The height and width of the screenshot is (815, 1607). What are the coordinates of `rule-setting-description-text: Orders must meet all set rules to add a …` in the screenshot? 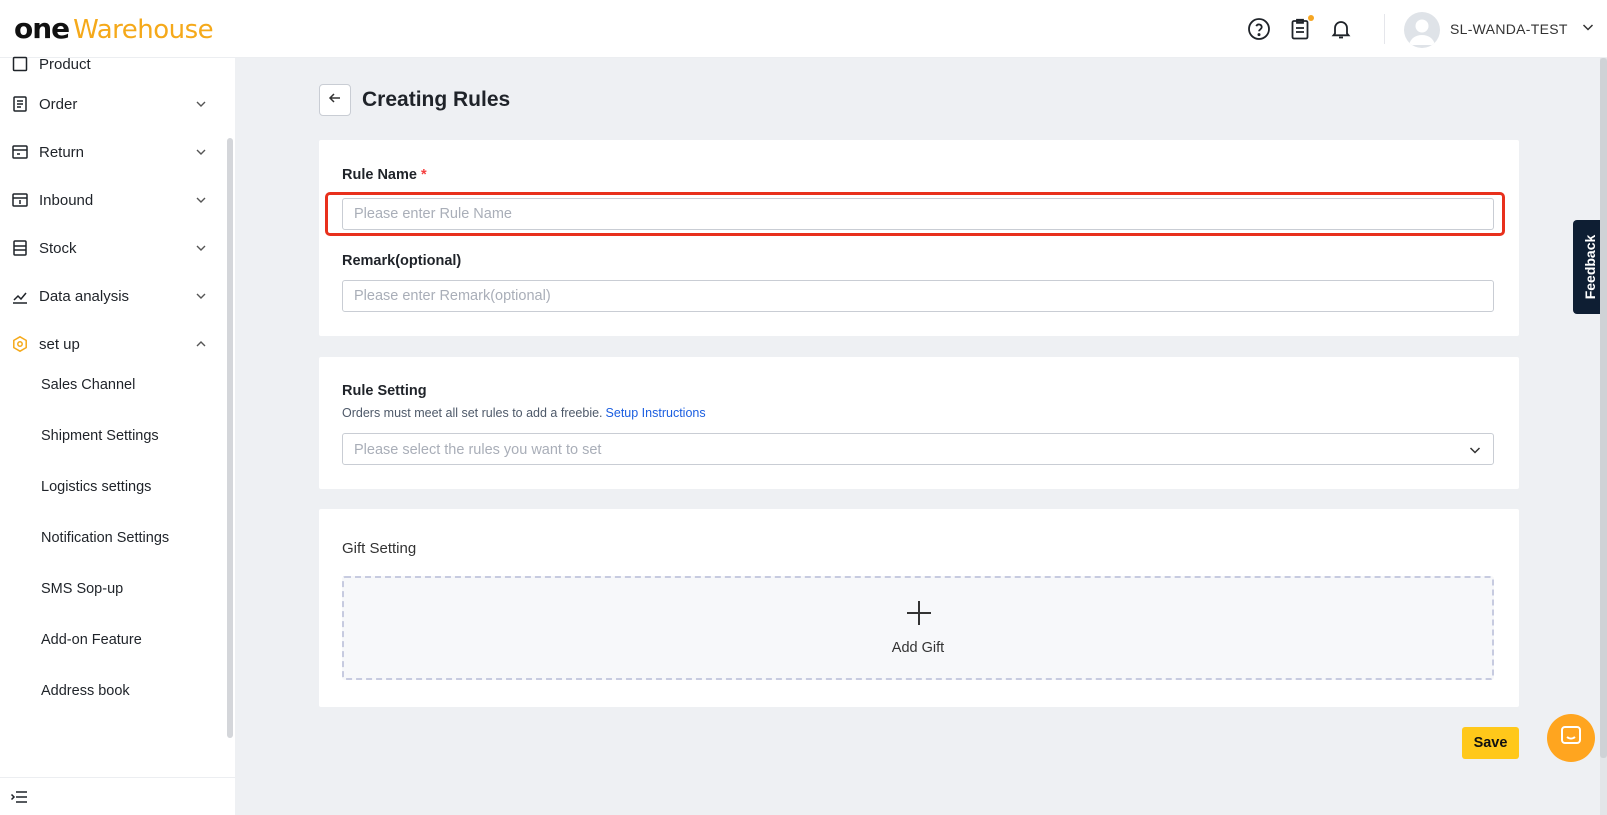 It's located at (472, 413).